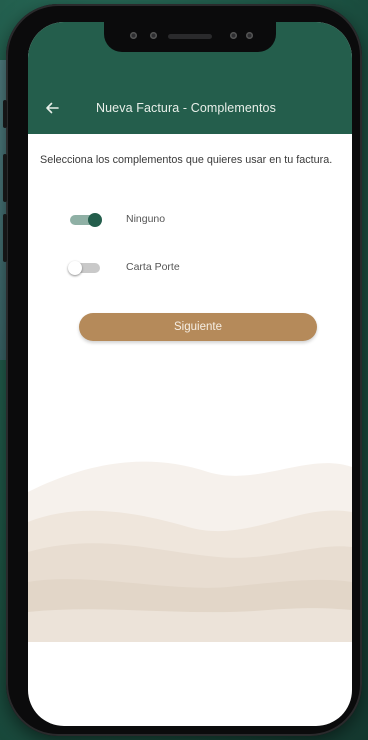 The image size is (368, 740). I want to click on page-title: Nueva Factura - Complementos, so click(186, 108).